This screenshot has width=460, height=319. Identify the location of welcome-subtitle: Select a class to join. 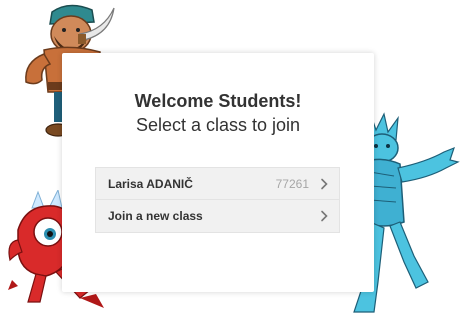
(218, 125).